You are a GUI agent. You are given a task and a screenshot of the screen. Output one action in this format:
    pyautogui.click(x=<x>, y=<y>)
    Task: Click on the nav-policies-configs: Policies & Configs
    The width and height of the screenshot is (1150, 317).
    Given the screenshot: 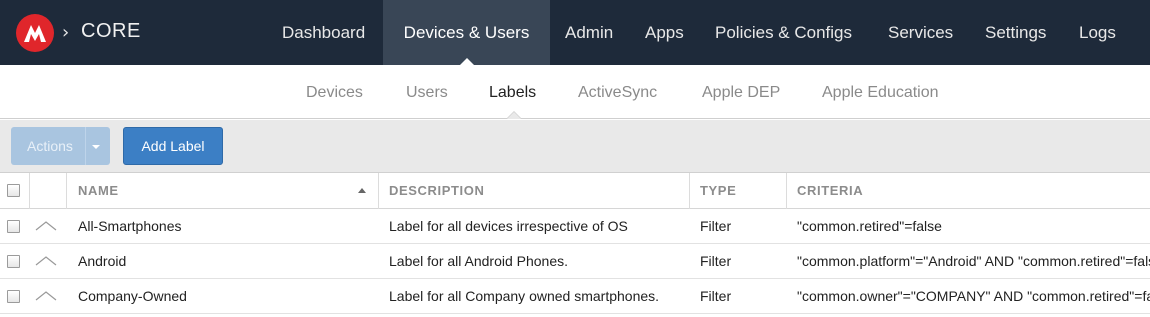 What is the action you would take?
    pyautogui.click(x=783, y=32)
    